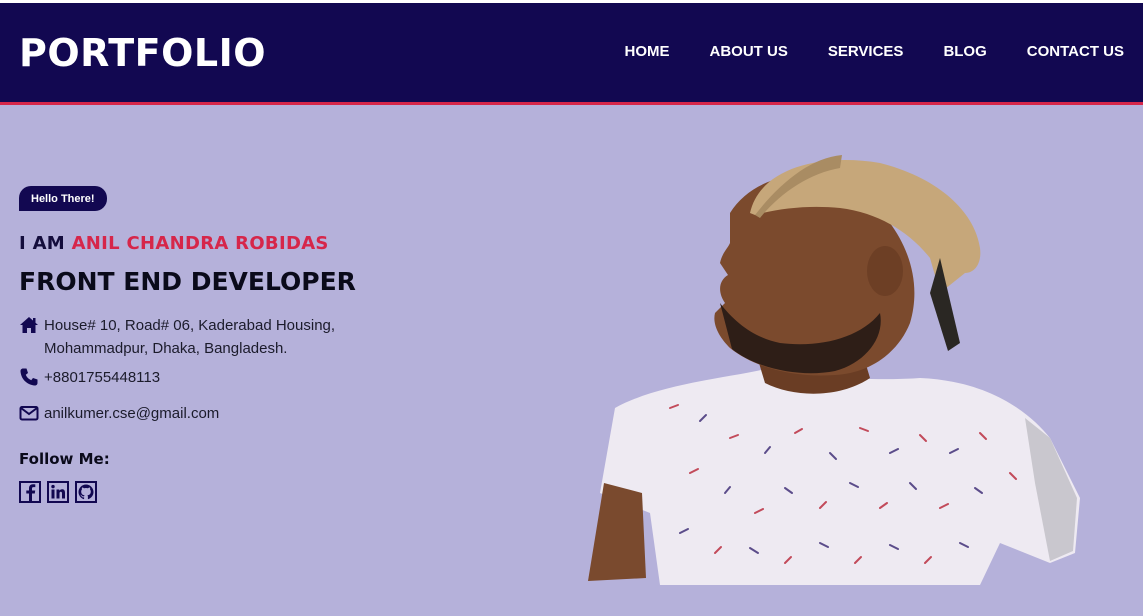 The height and width of the screenshot is (616, 1143). Describe the element at coordinates (1075, 51) in the screenshot. I see `nav-contact-us: CONTACT US` at that location.